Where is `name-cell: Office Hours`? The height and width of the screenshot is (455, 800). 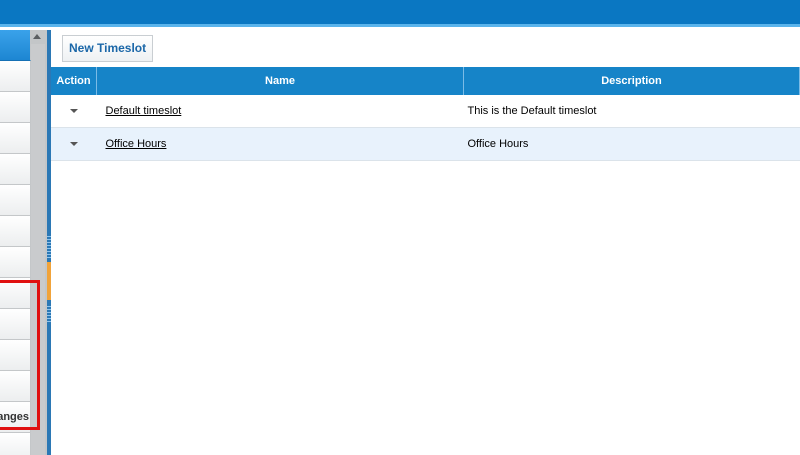
name-cell: Office Hours is located at coordinates (280, 144).